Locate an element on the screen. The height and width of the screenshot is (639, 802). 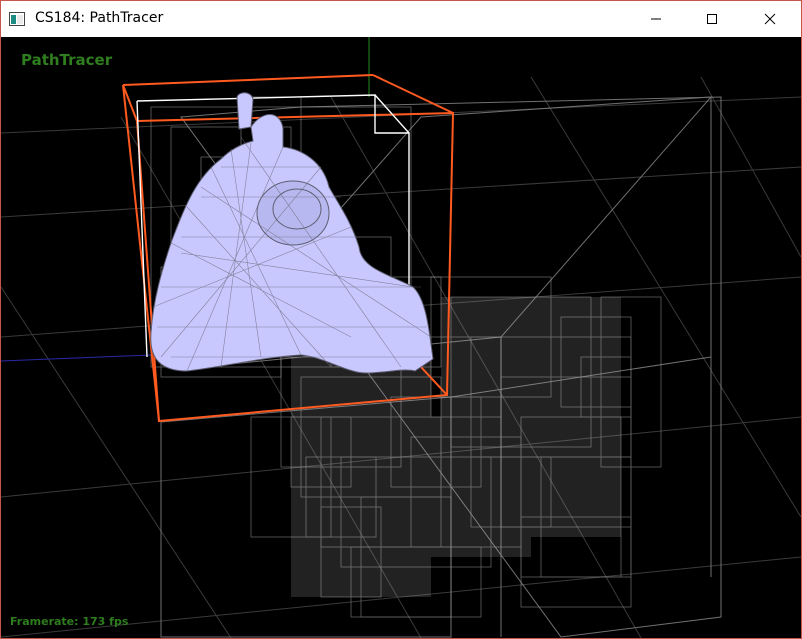
framerate-readout: Framerate: 173 fps is located at coordinates (69, 621).